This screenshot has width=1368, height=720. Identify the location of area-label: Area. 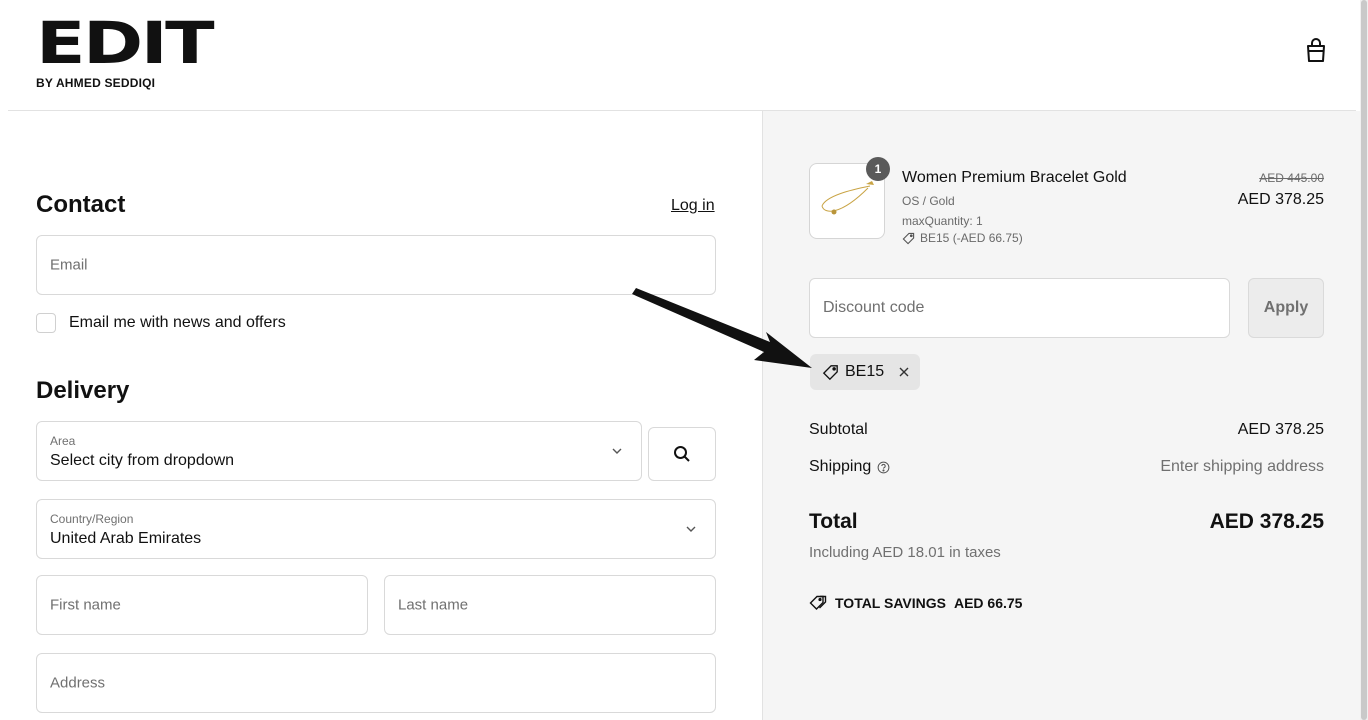
(63, 441).